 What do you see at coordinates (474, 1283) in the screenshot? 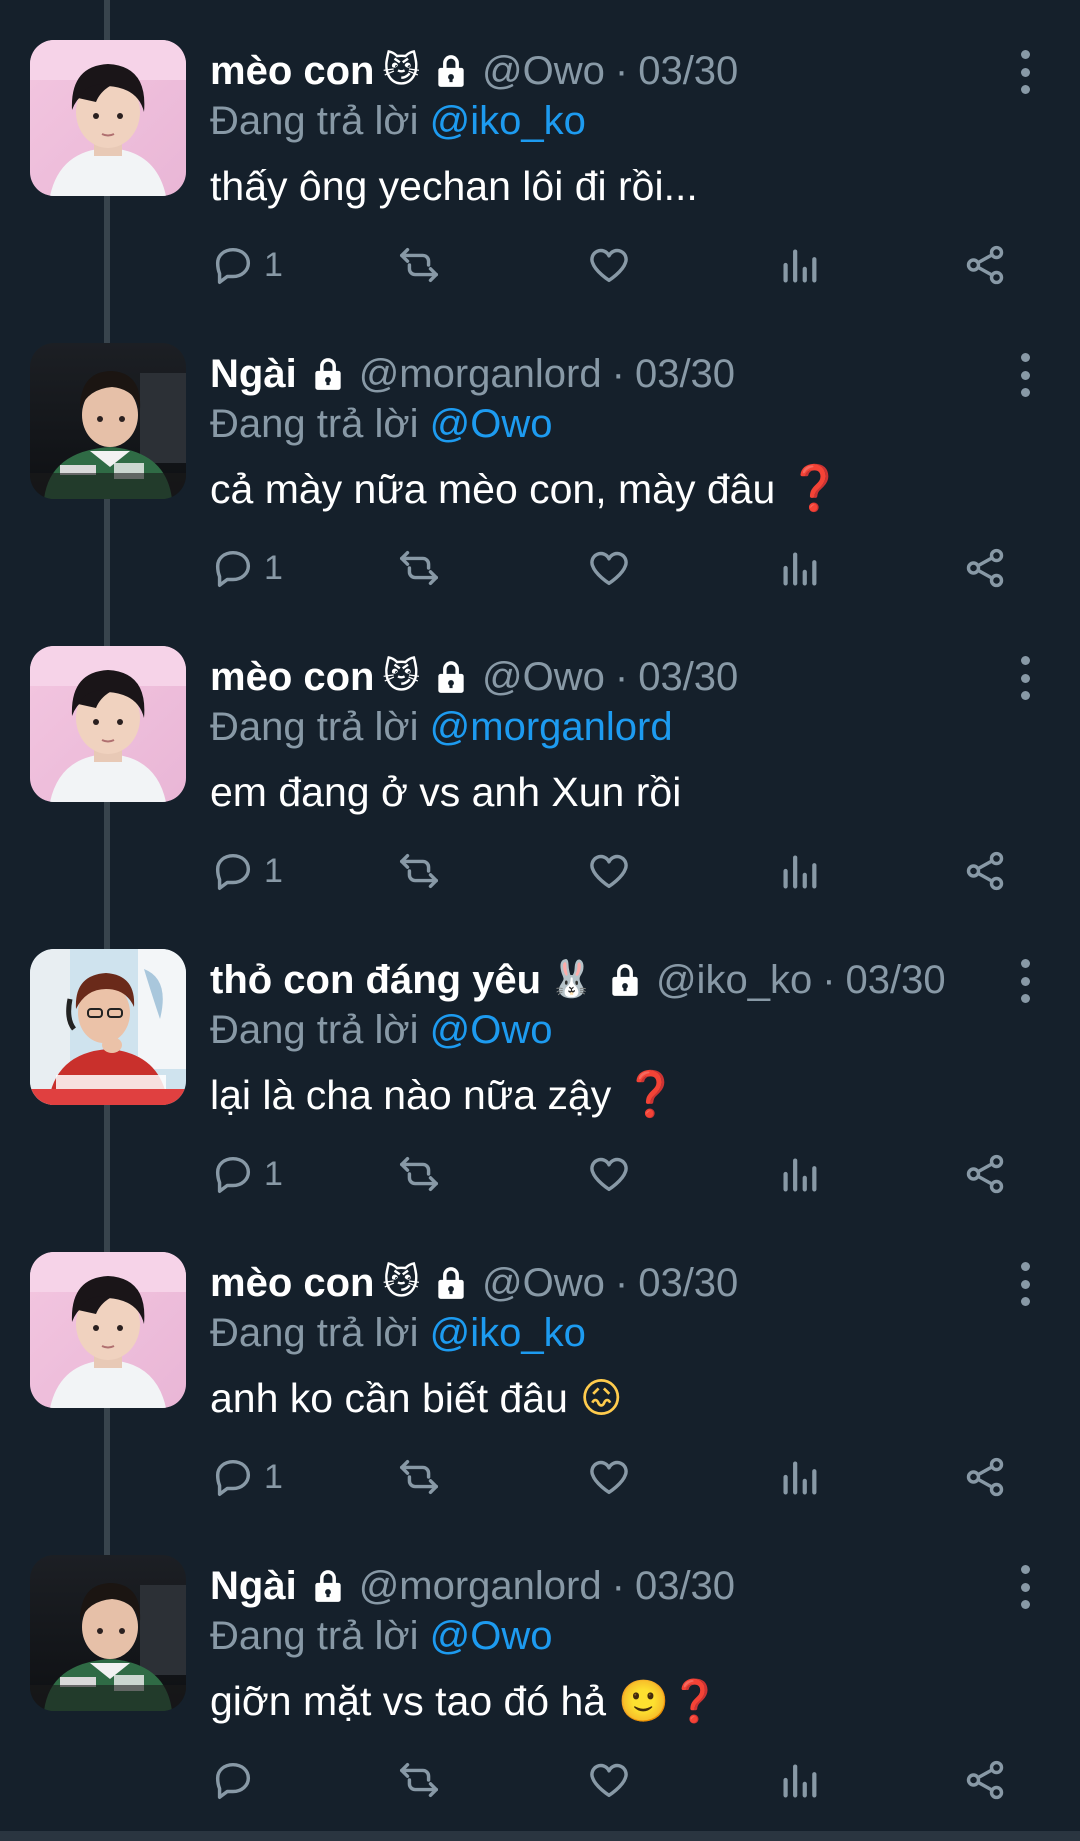
I see `tweet-header: mèo con 😼 @Owo · 03/30` at bounding box center [474, 1283].